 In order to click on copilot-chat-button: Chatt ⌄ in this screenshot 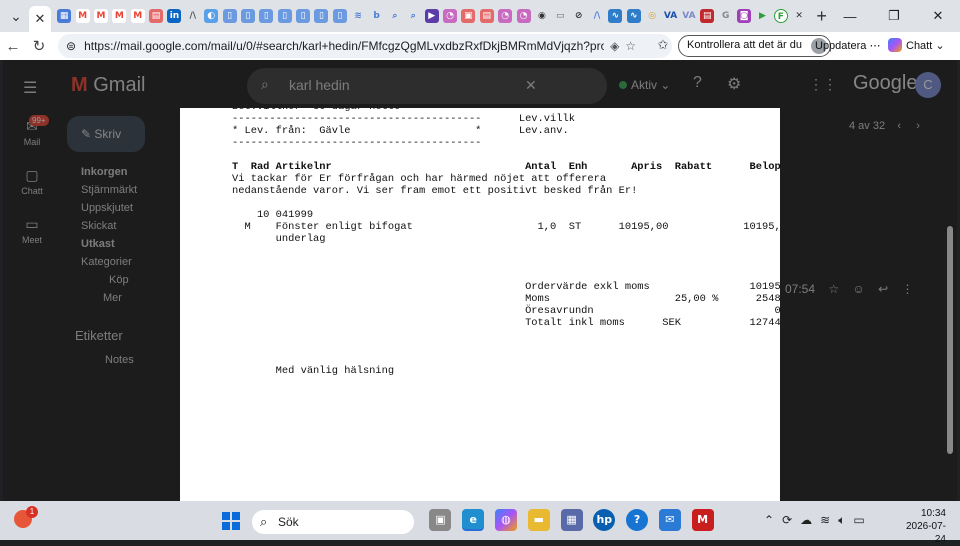, I will do `click(916, 45)`.